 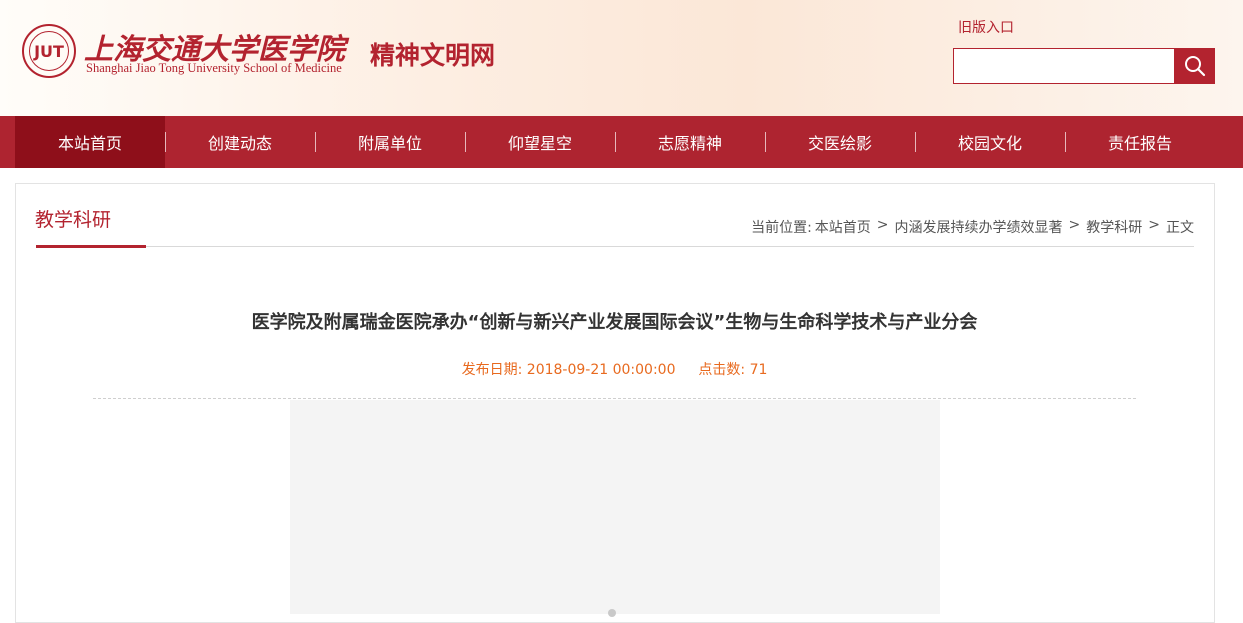 I want to click on search-icon, so click(x=1194, y=66).